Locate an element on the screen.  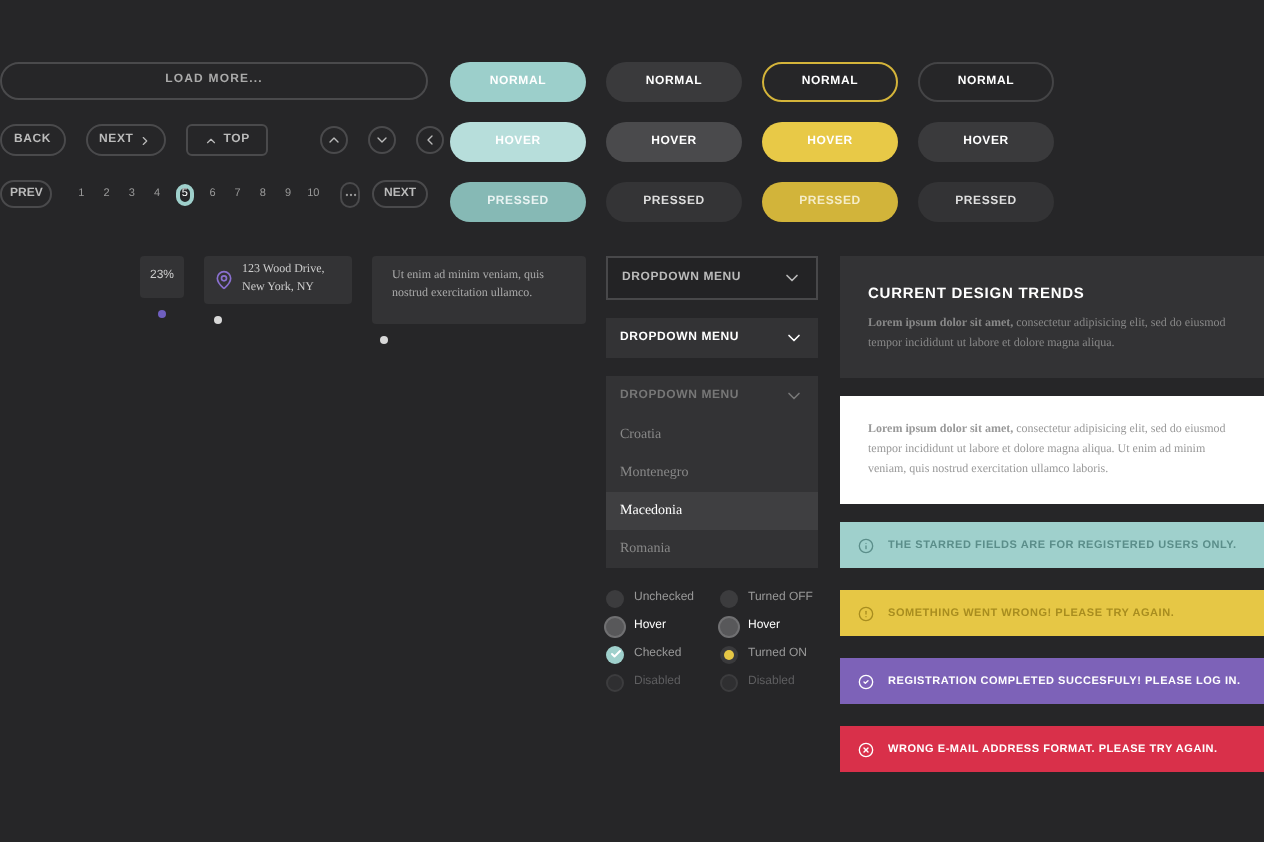
chevron-down-icon is located at coordinates (381, 140).